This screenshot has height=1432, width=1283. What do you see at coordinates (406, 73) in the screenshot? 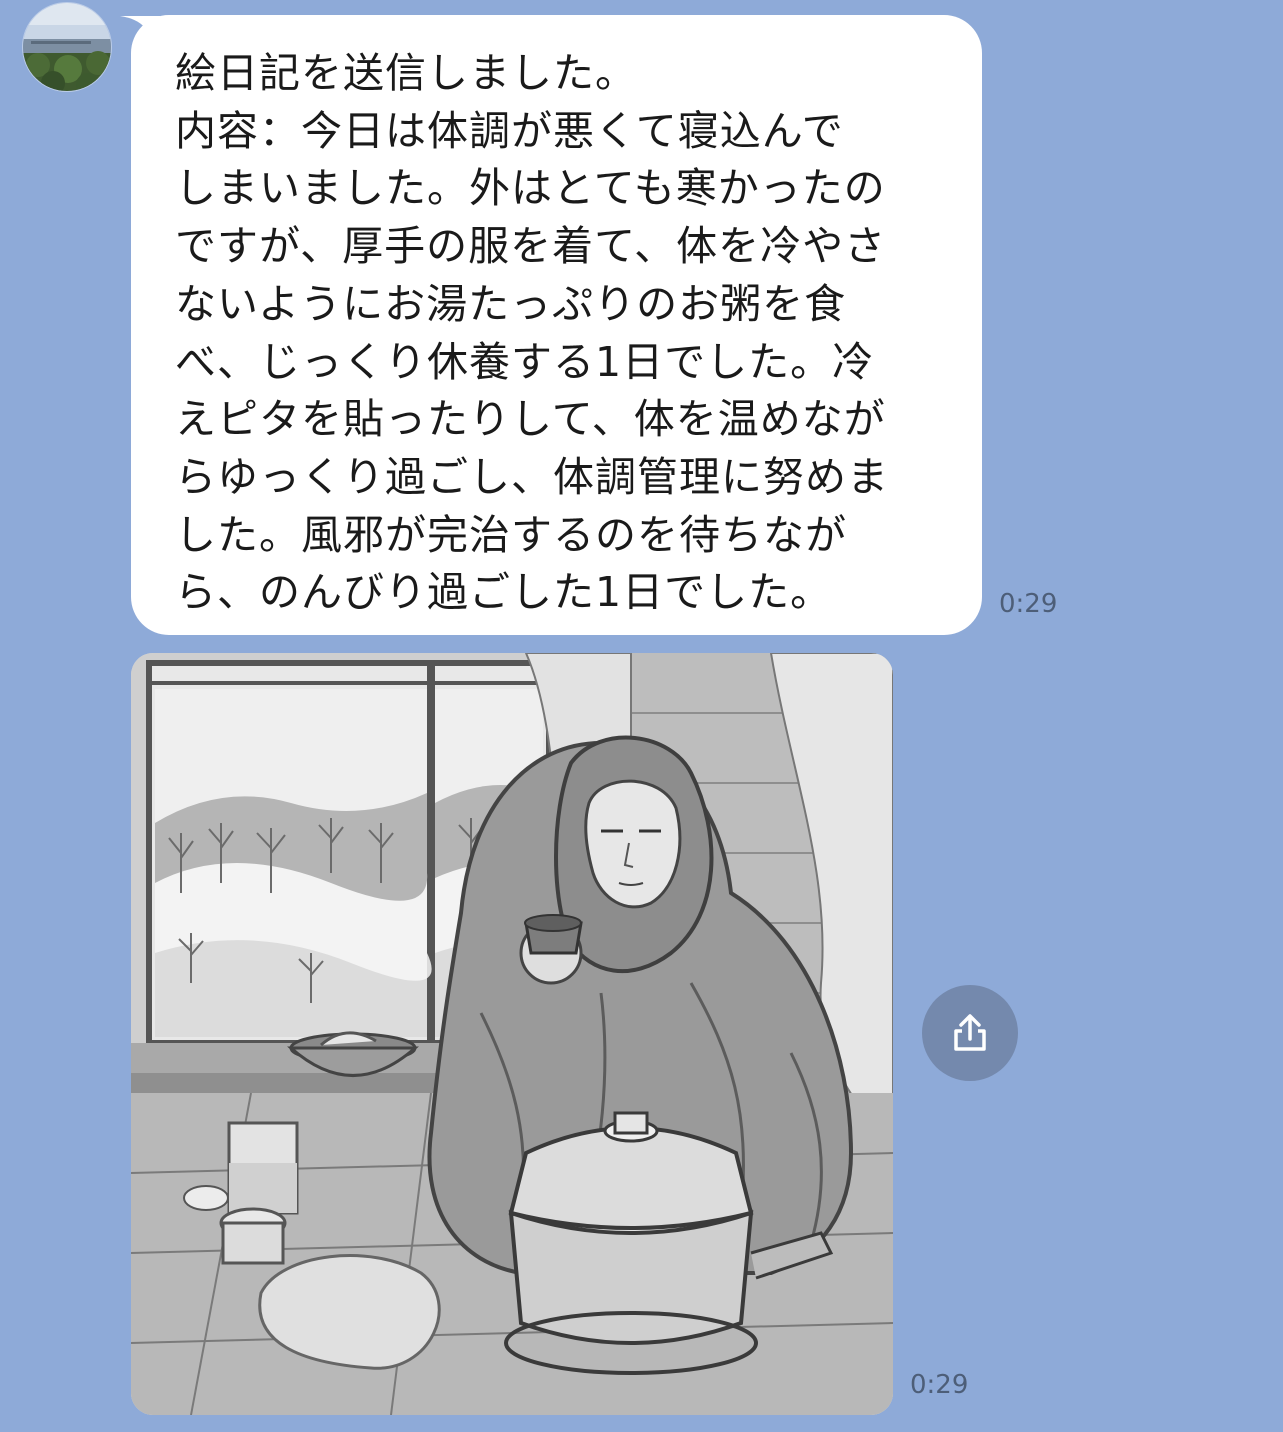
I see `message-line: 絵日記を送信しました。` at bounding box center [406, 73].